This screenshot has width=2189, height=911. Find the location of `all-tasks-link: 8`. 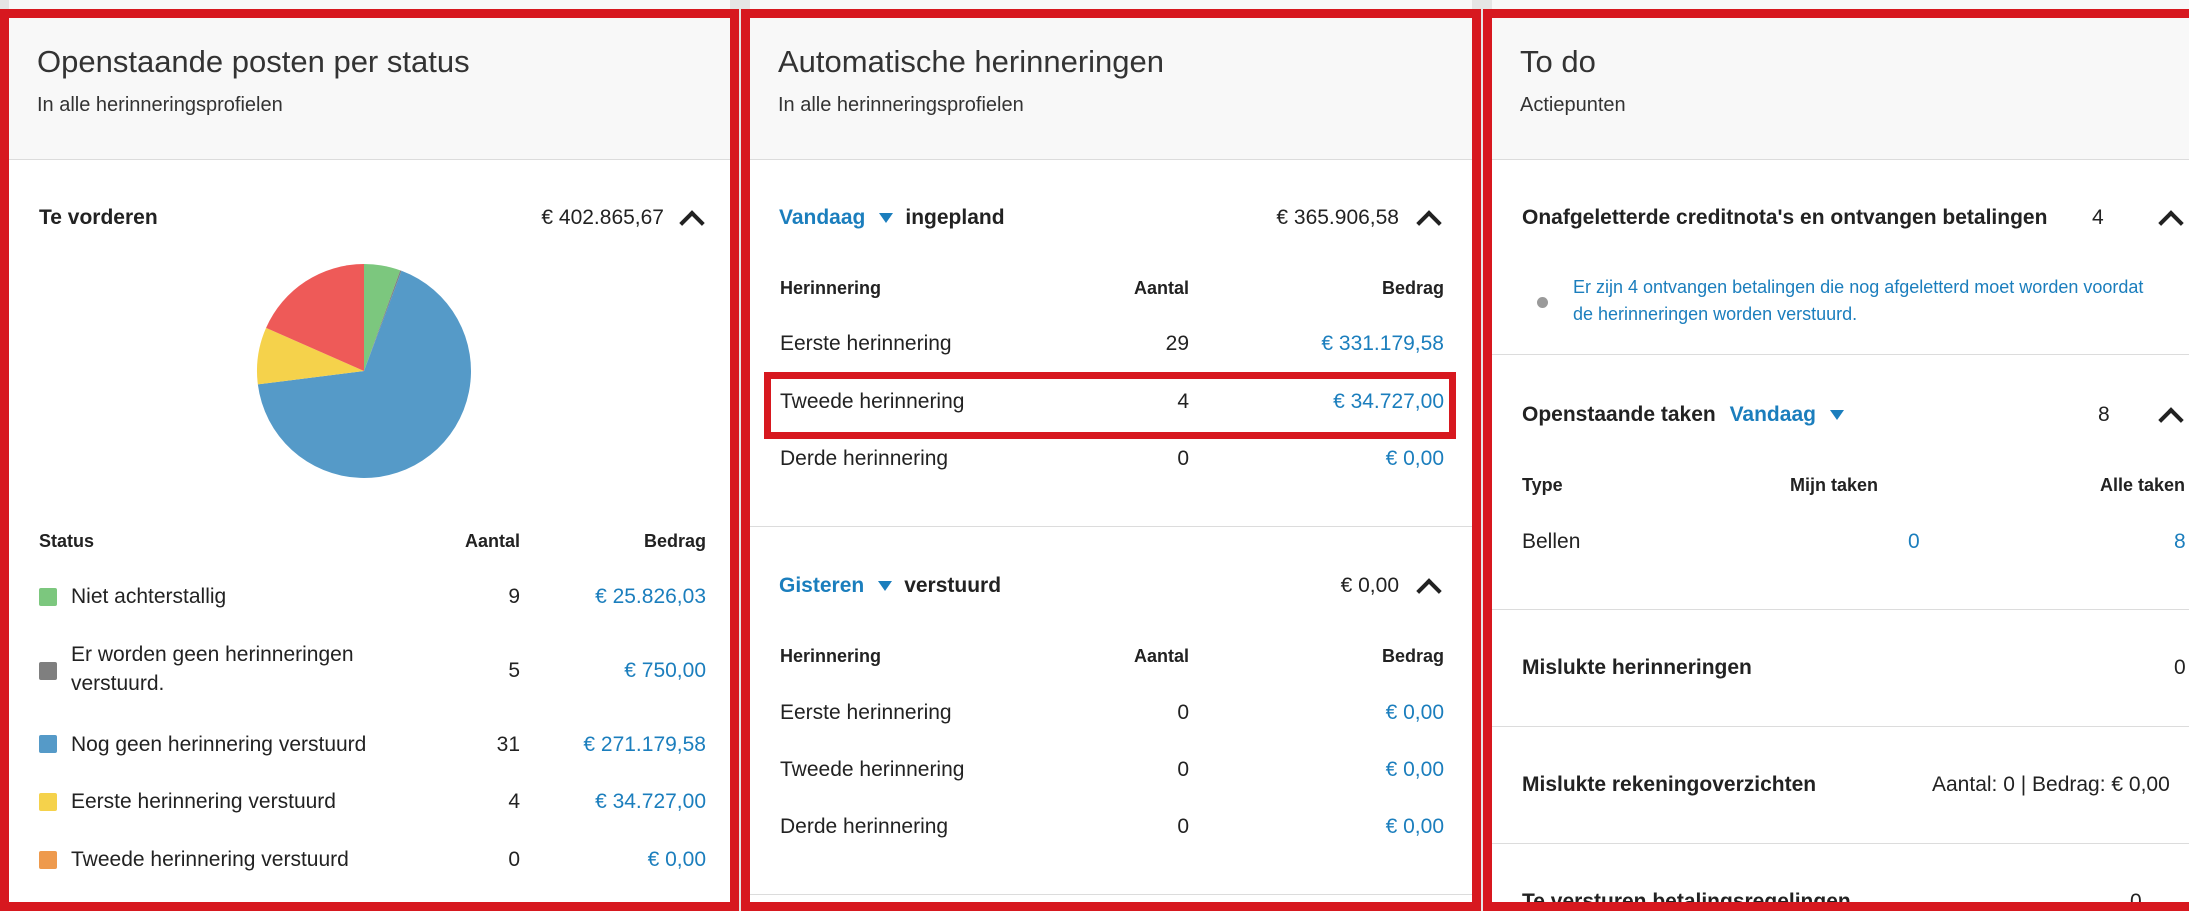

all-tasks-link: 8 is located at coordinates (2180, 542).